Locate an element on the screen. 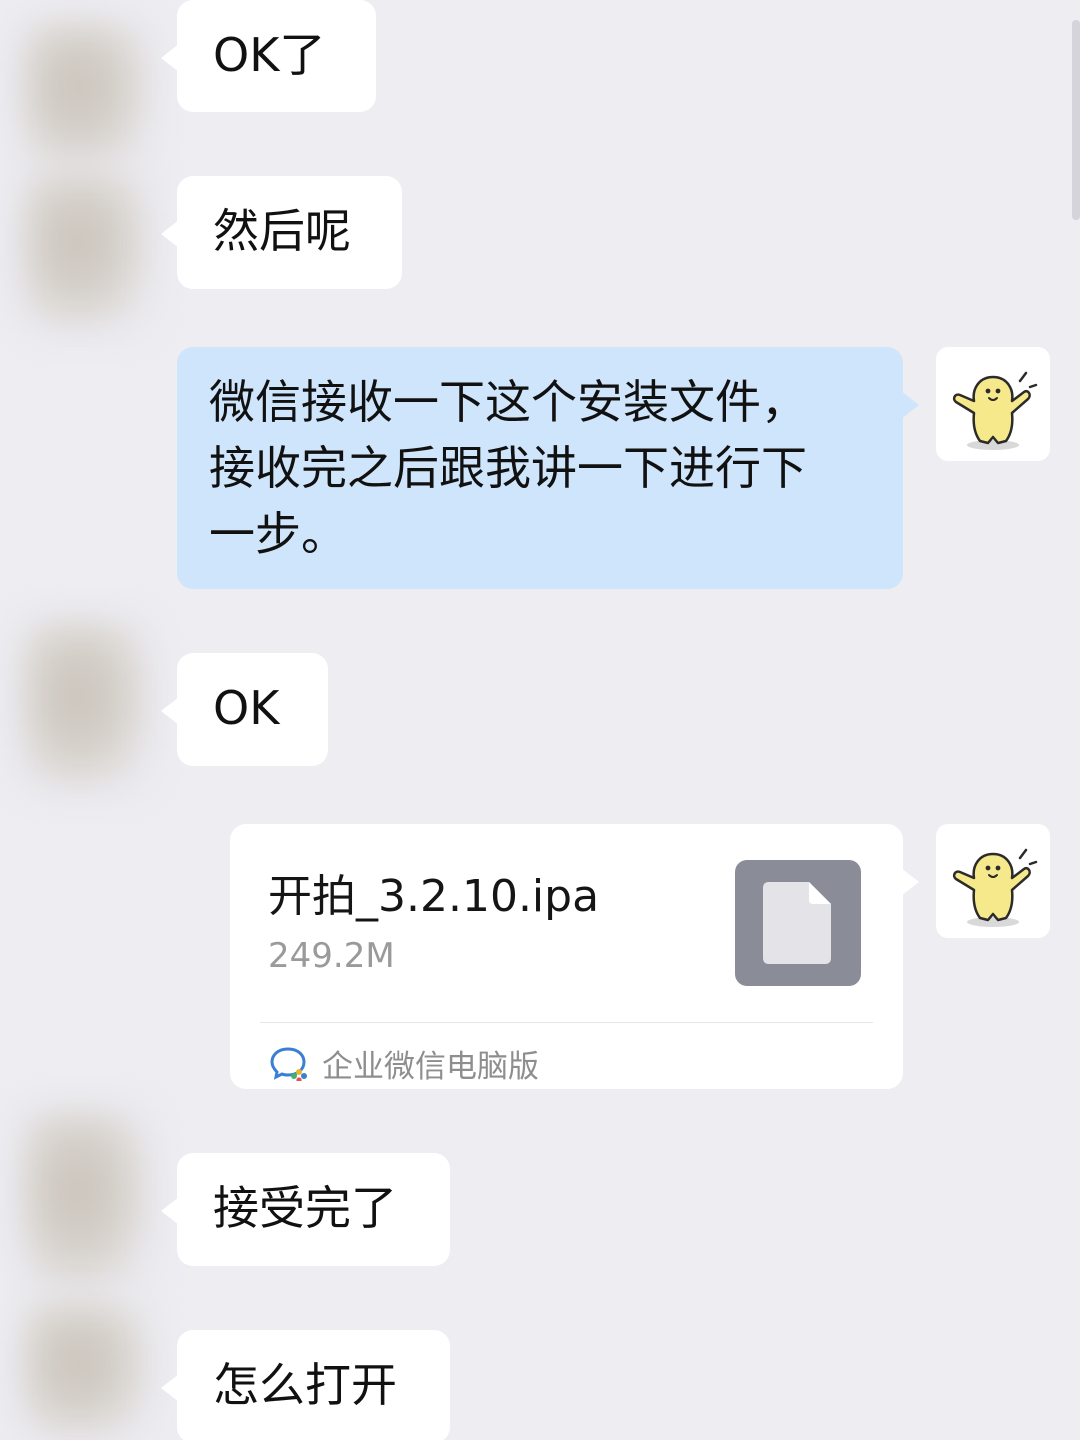  file-size: 249.2M is located at coordinates (331, 956).